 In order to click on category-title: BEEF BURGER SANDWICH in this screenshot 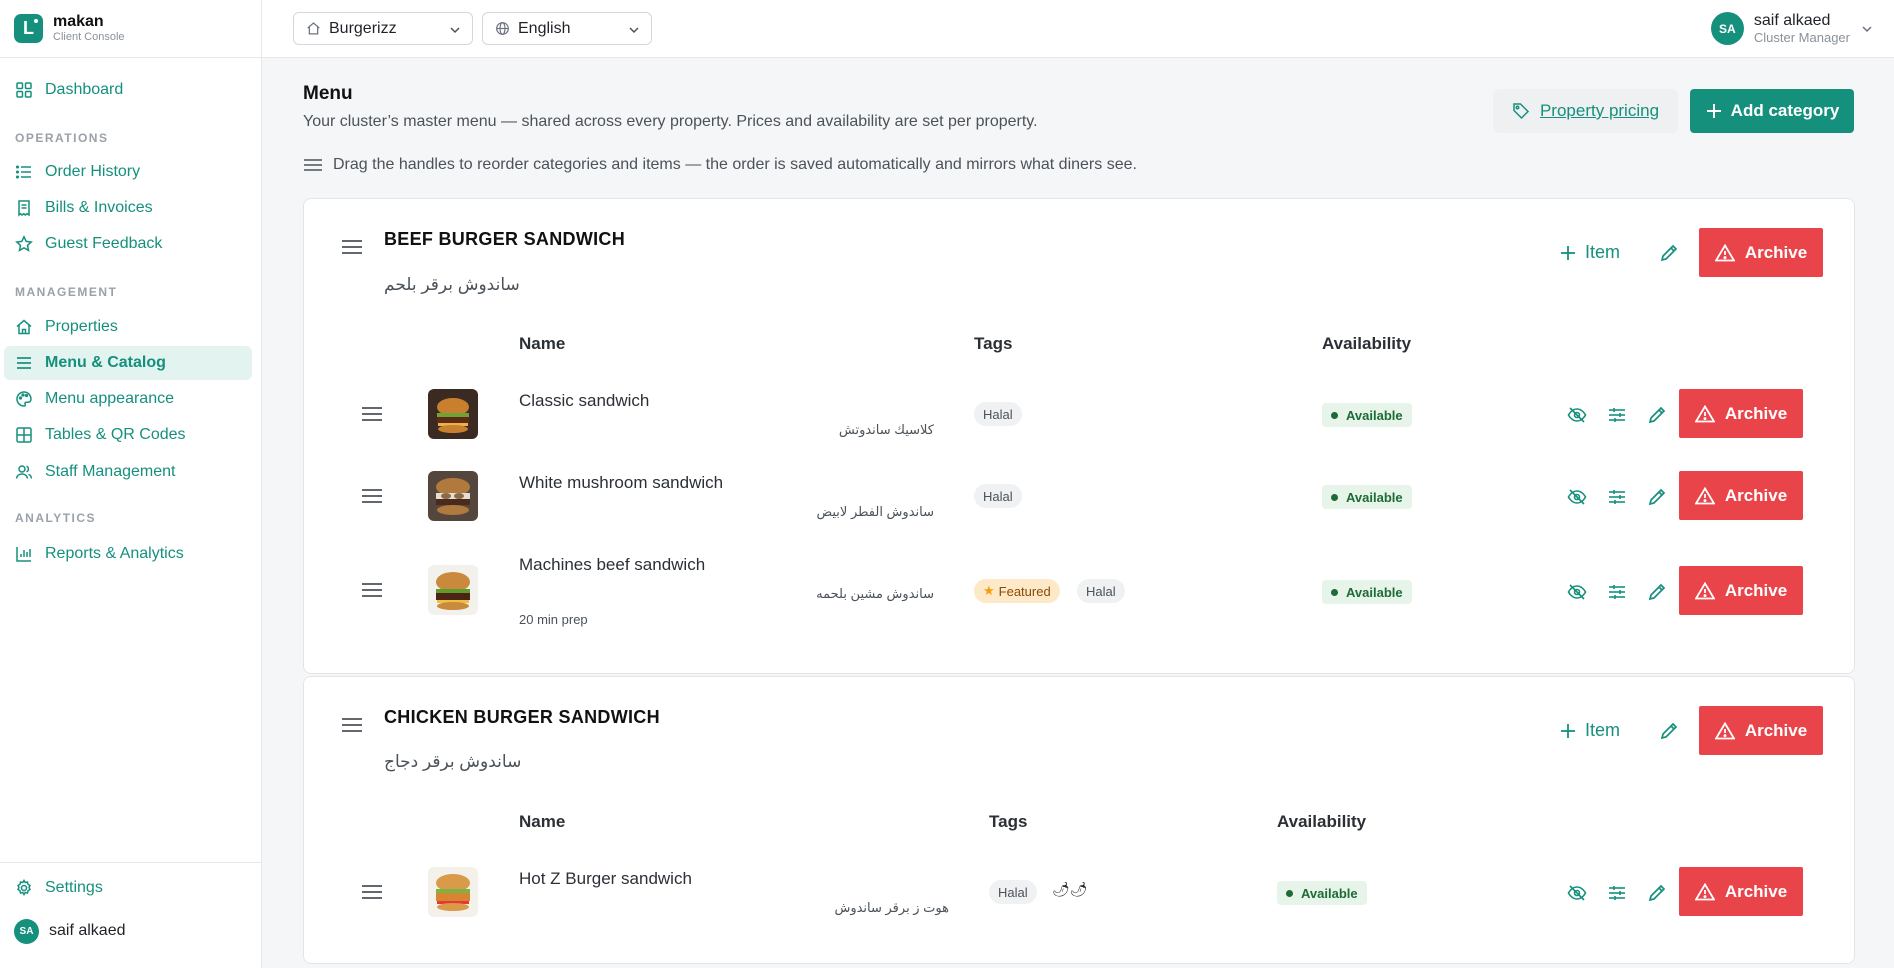, I will do `click(505, 239)`.